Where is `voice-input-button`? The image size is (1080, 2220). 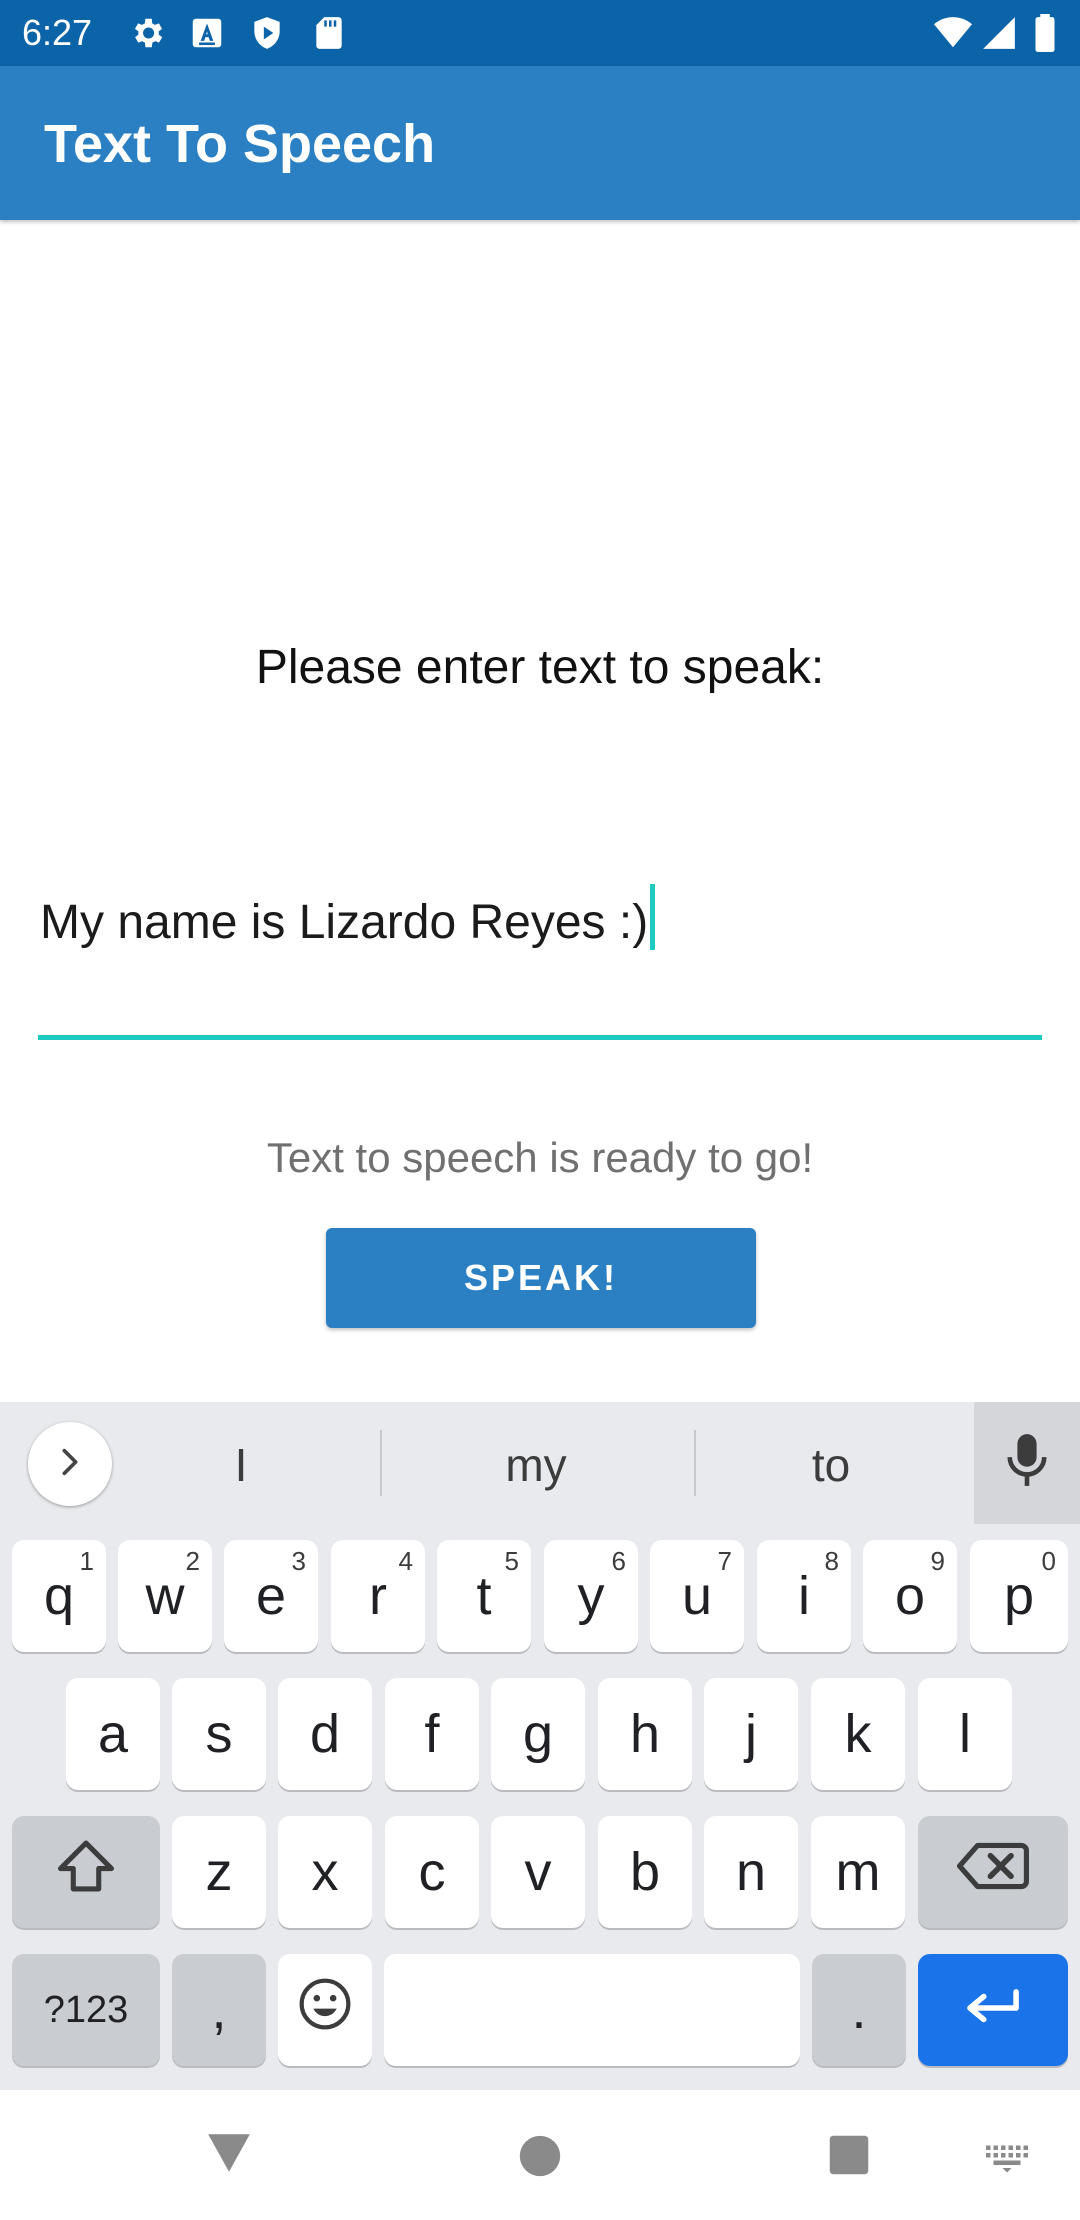 voice-input-button is located at coordinates (1027, 1463).